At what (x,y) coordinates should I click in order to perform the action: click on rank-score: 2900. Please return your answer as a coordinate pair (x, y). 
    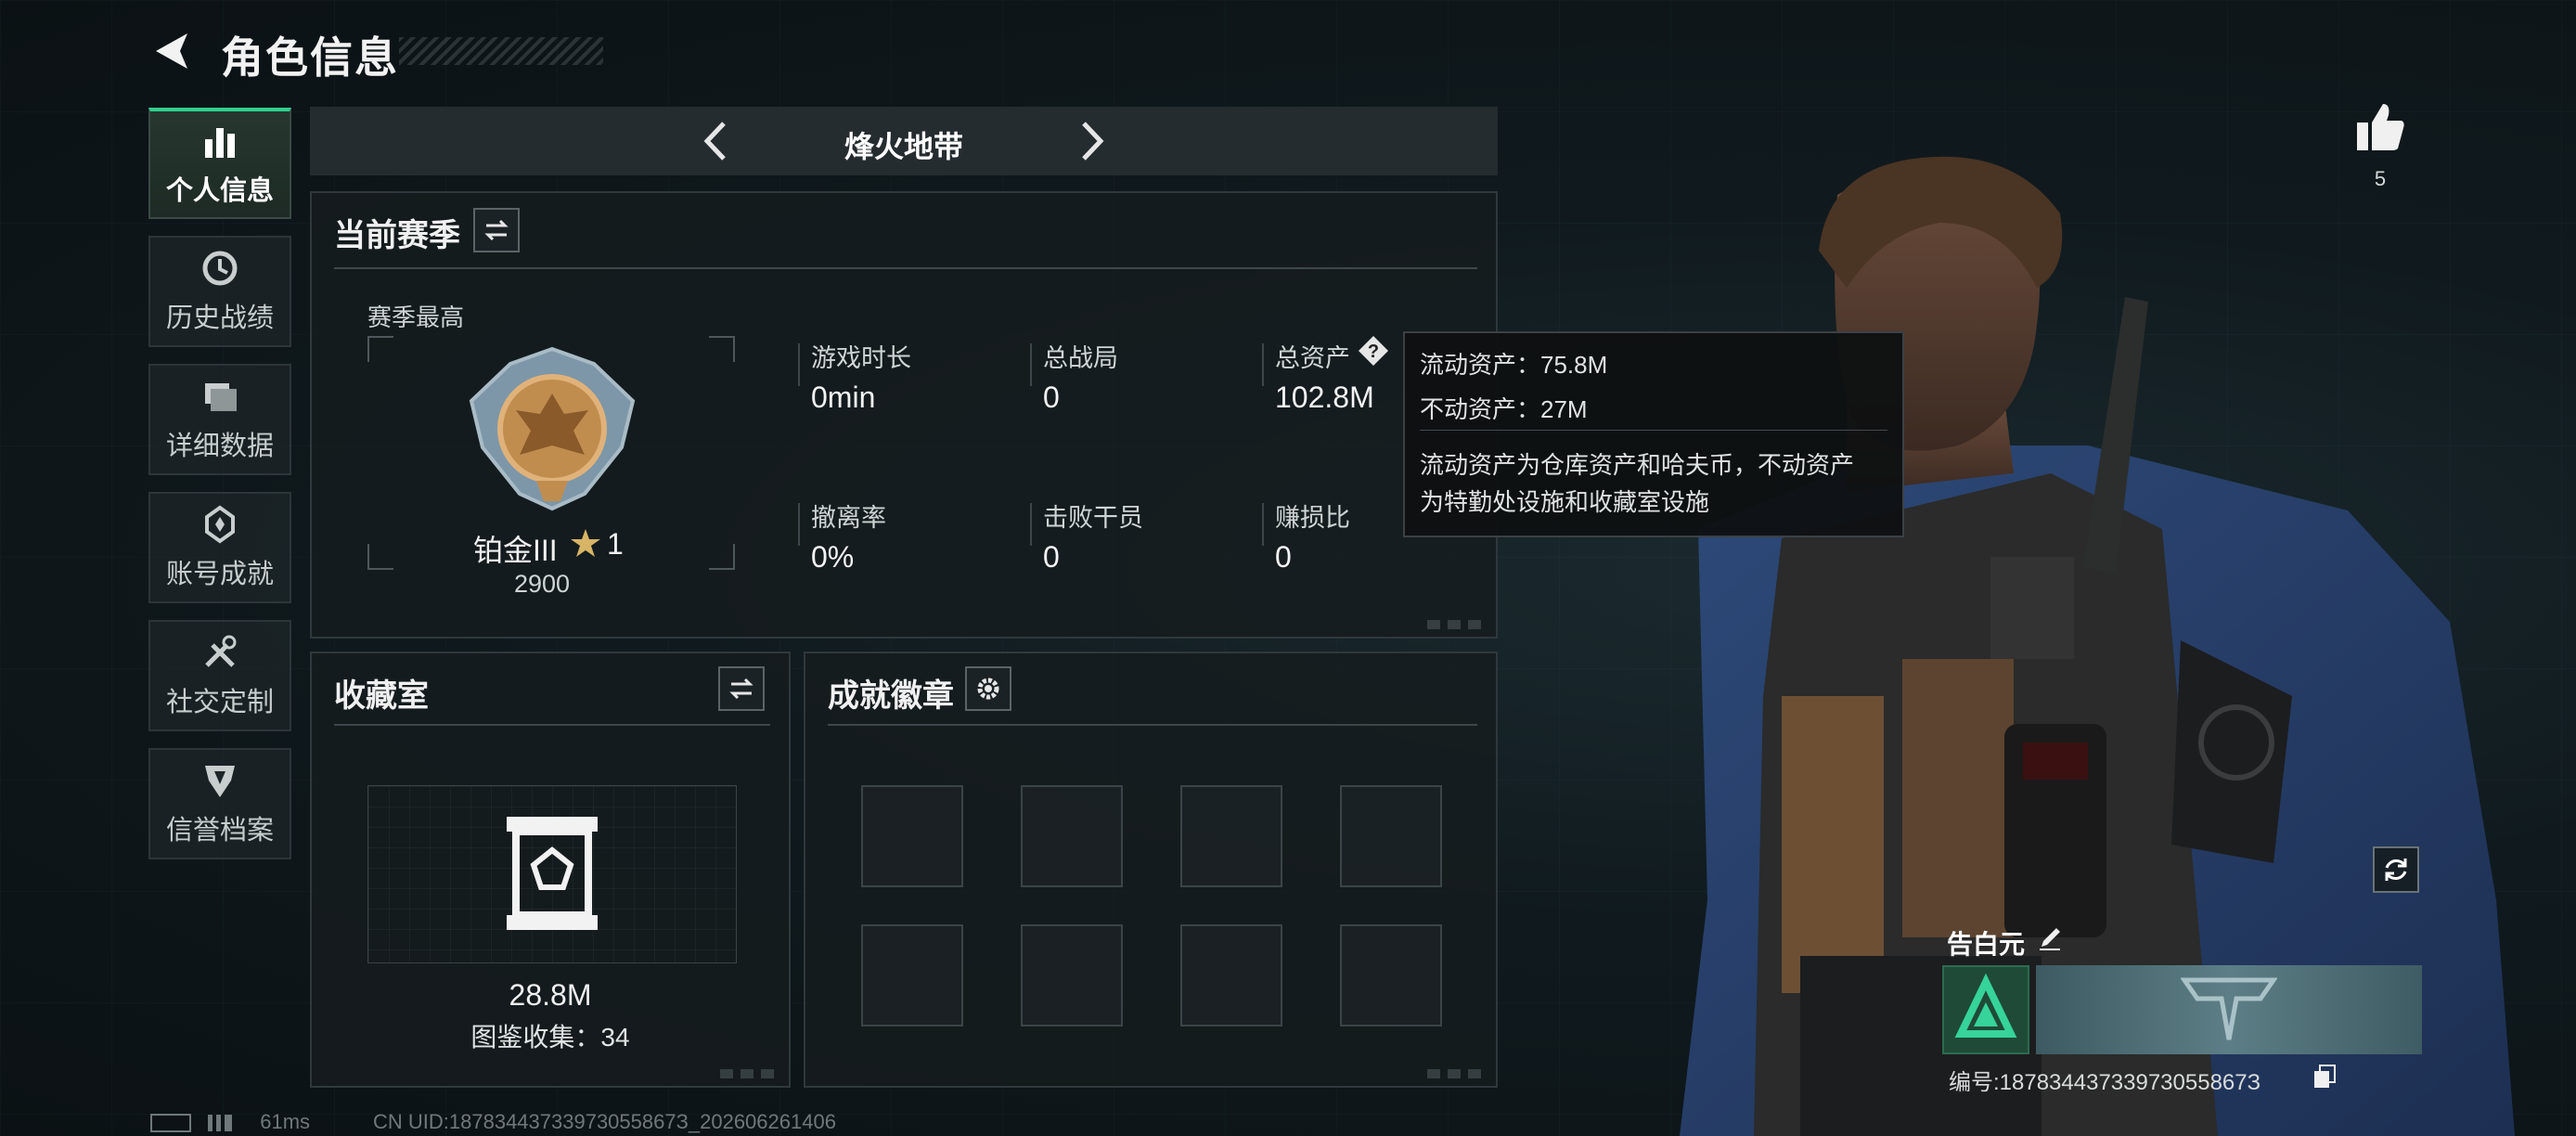
    Looking at the image, I should click on (542, 584).